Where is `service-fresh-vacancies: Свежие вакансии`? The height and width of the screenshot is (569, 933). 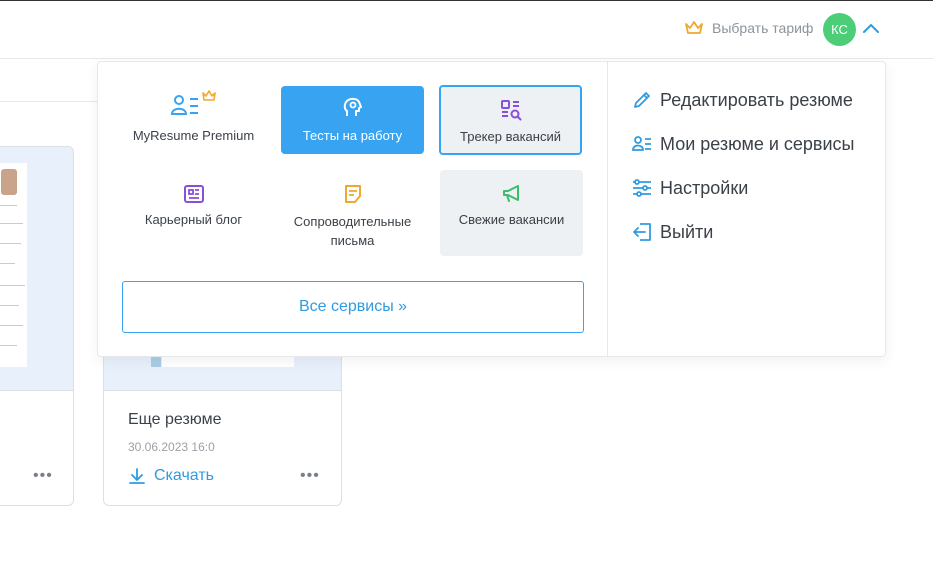
service-fresh-vacancies: Свежие вакансии is located at coordinates (511, 213).